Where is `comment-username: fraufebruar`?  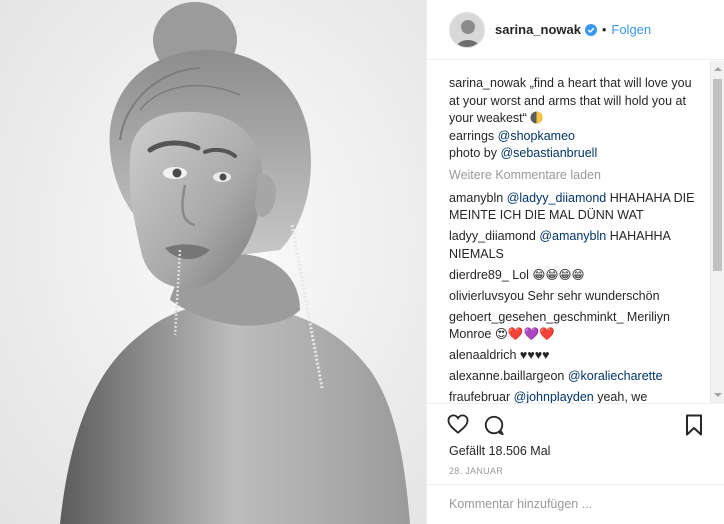
comment-username: fraufebruar is located at coordinates (479, 396).